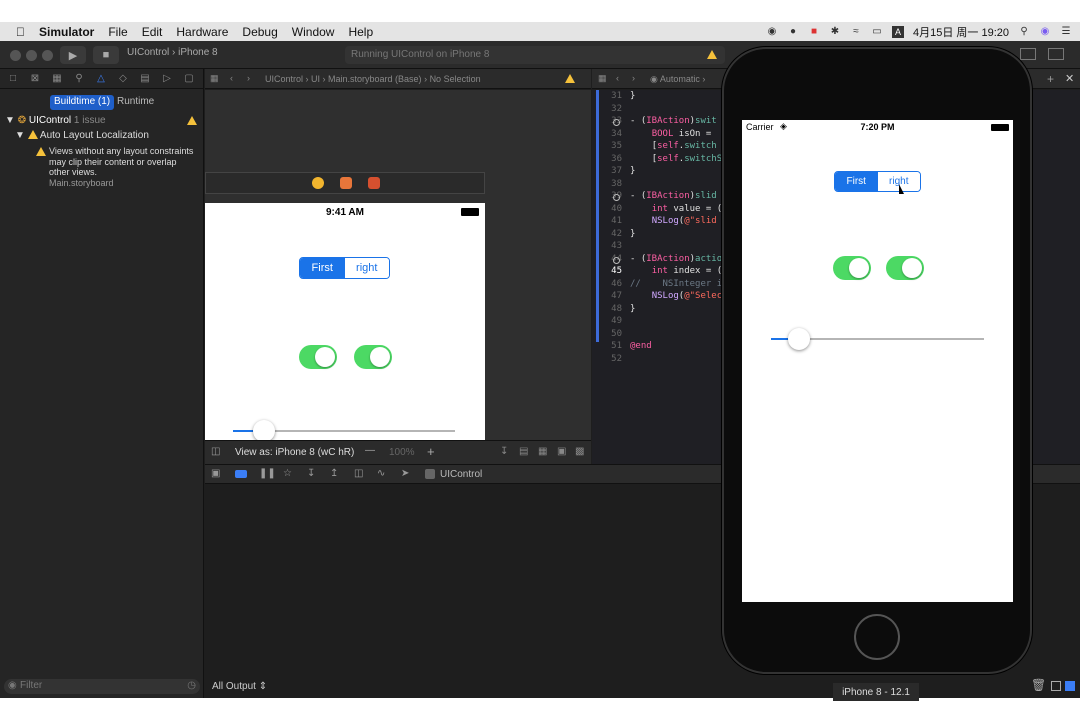  Describe the element at coordinates (615, 234) in the screenshot. I see `line-number: 42` at that location.